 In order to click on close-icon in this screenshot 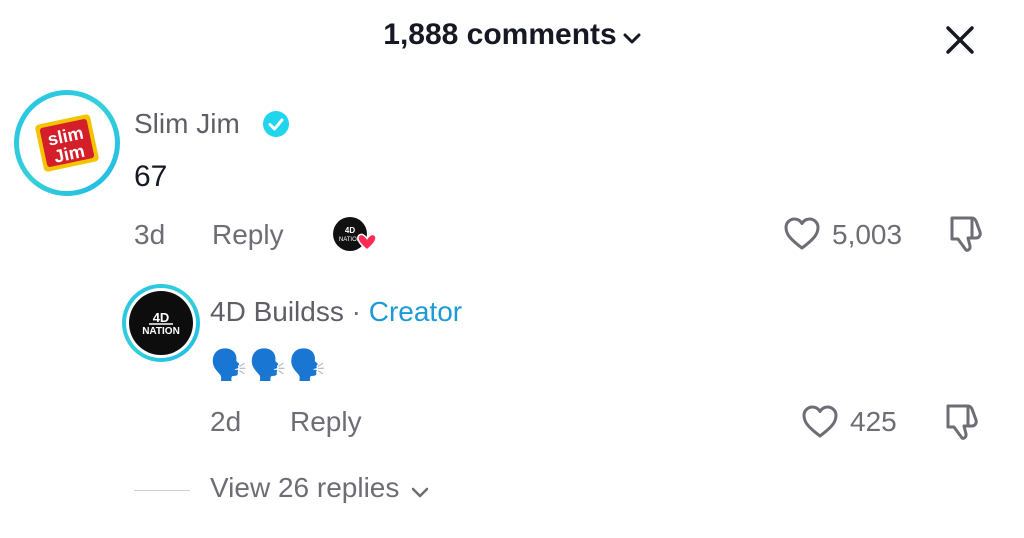, I will do `click(960, 40)`.